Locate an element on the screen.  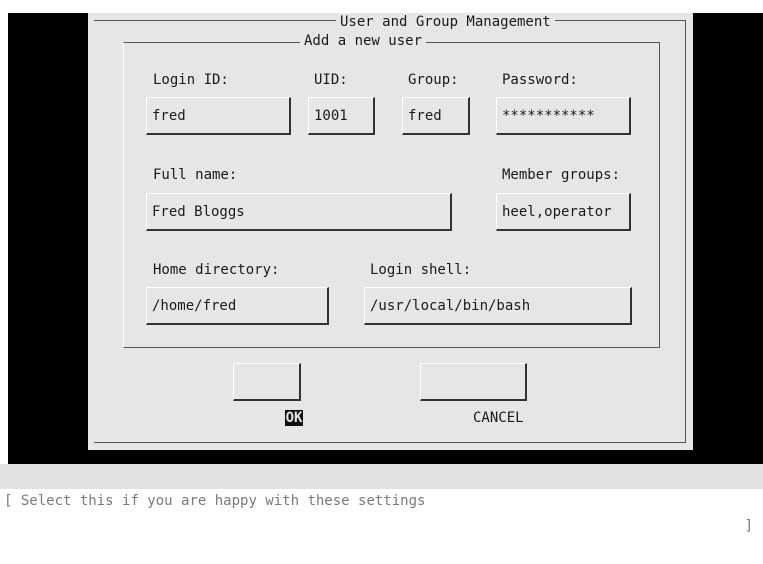
ok-button-label: OK is located at coordinates (294, 418).